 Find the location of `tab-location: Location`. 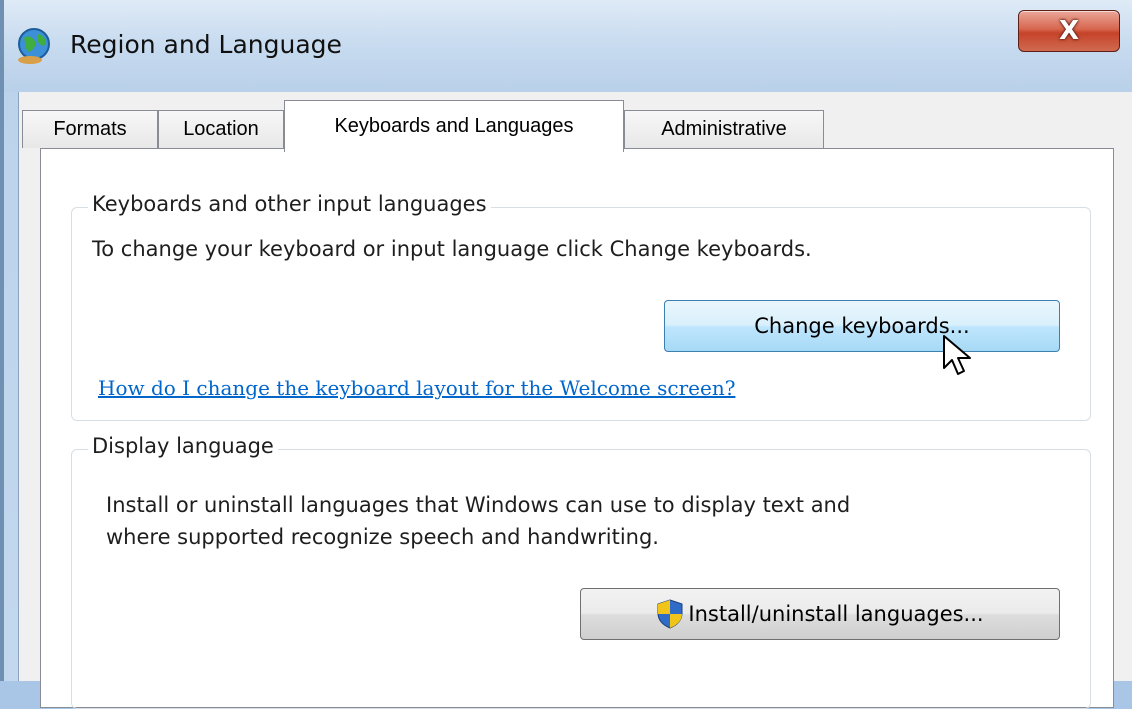

tab-location: Location is located at coordinates (221, 129).